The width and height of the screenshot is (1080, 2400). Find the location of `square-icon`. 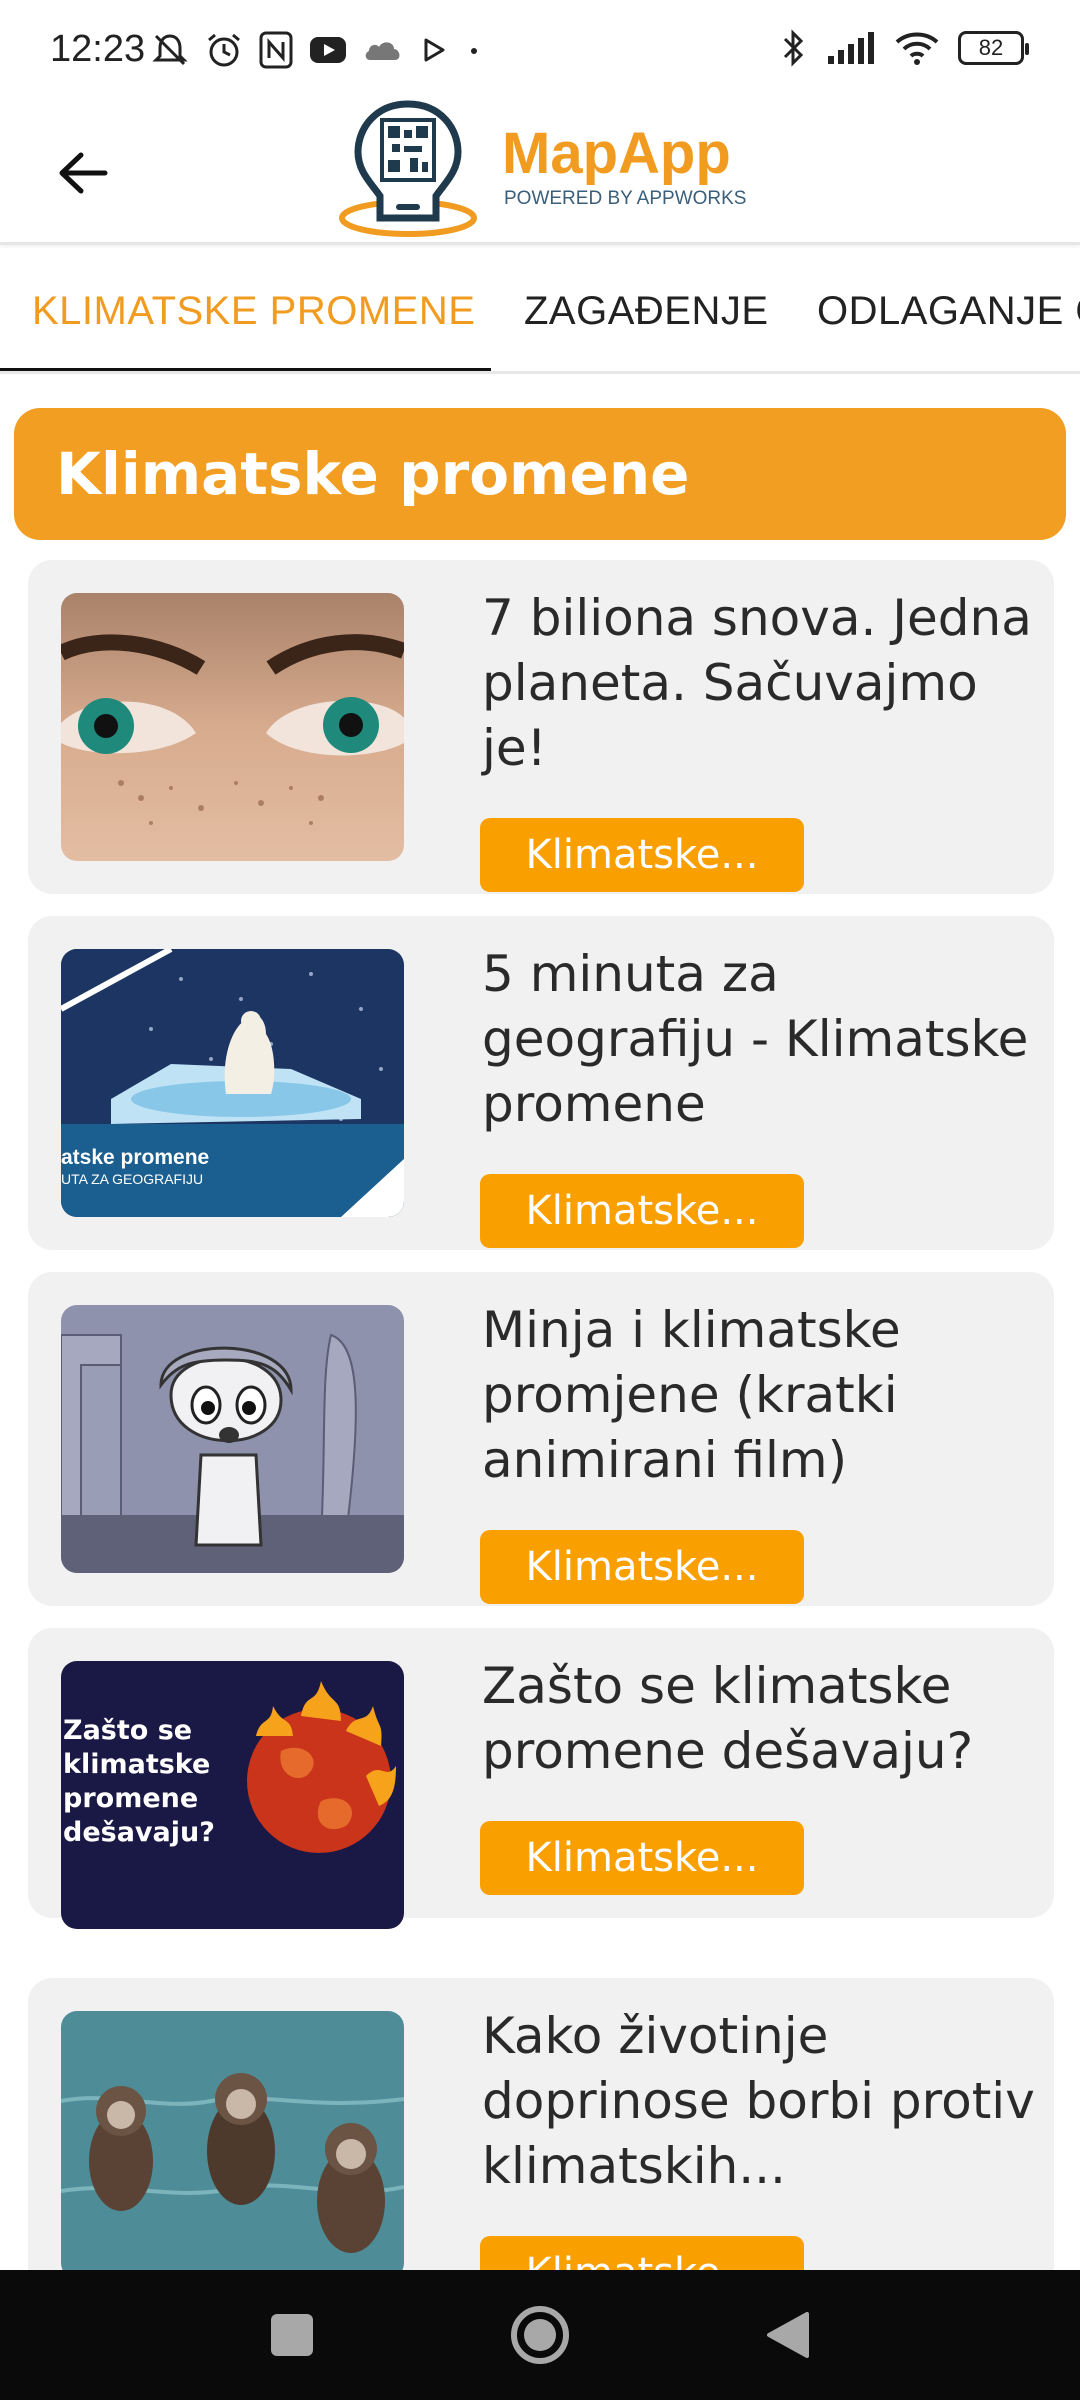

square-icon is located at coordinates (292, 2335).